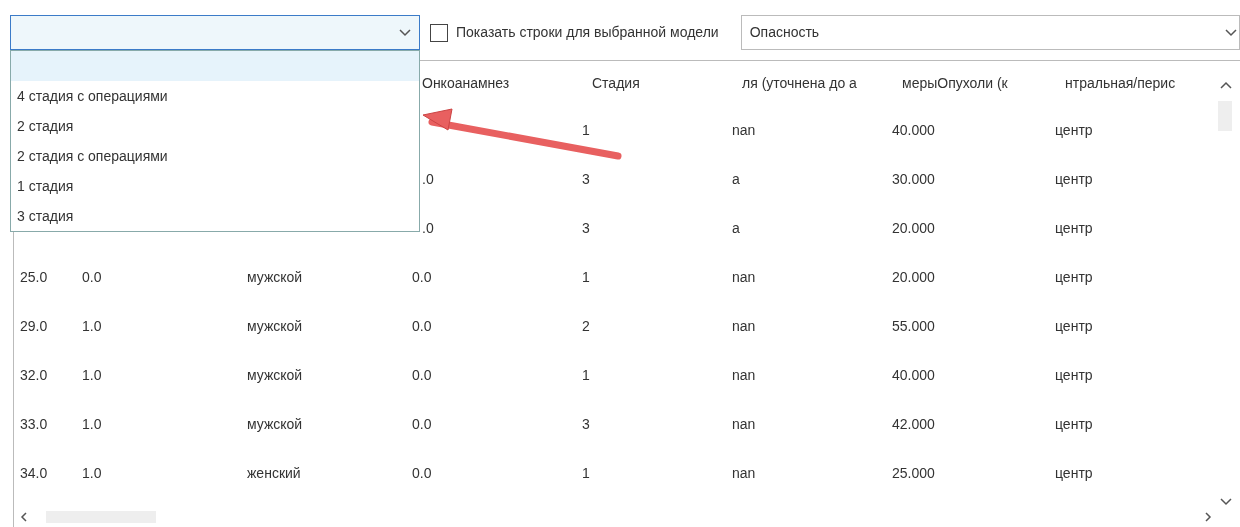 This screenshot has height=527, width=1240. I want to click on column-header: ля (уточнена до а, so click(799, 83).